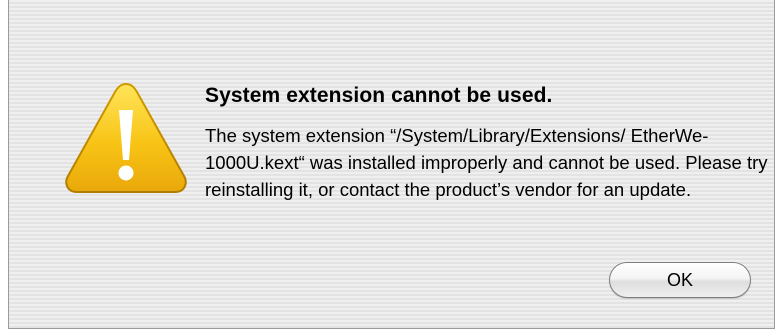 This screenshot has height=331, width=779. What do you see at coordinates (126, 137) in the screenshot?
I see `warning-icon` at bounding box center [126, 137].